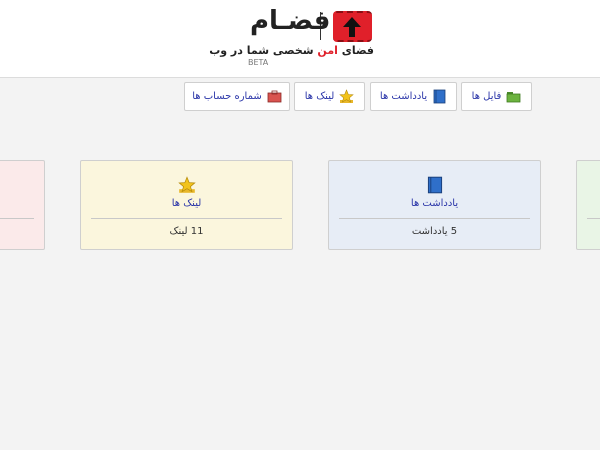  What do you see at coordinates (355, 50) in the screenshot?
I see `tagline-prefix: فضای` at bounding box center [355, 50].